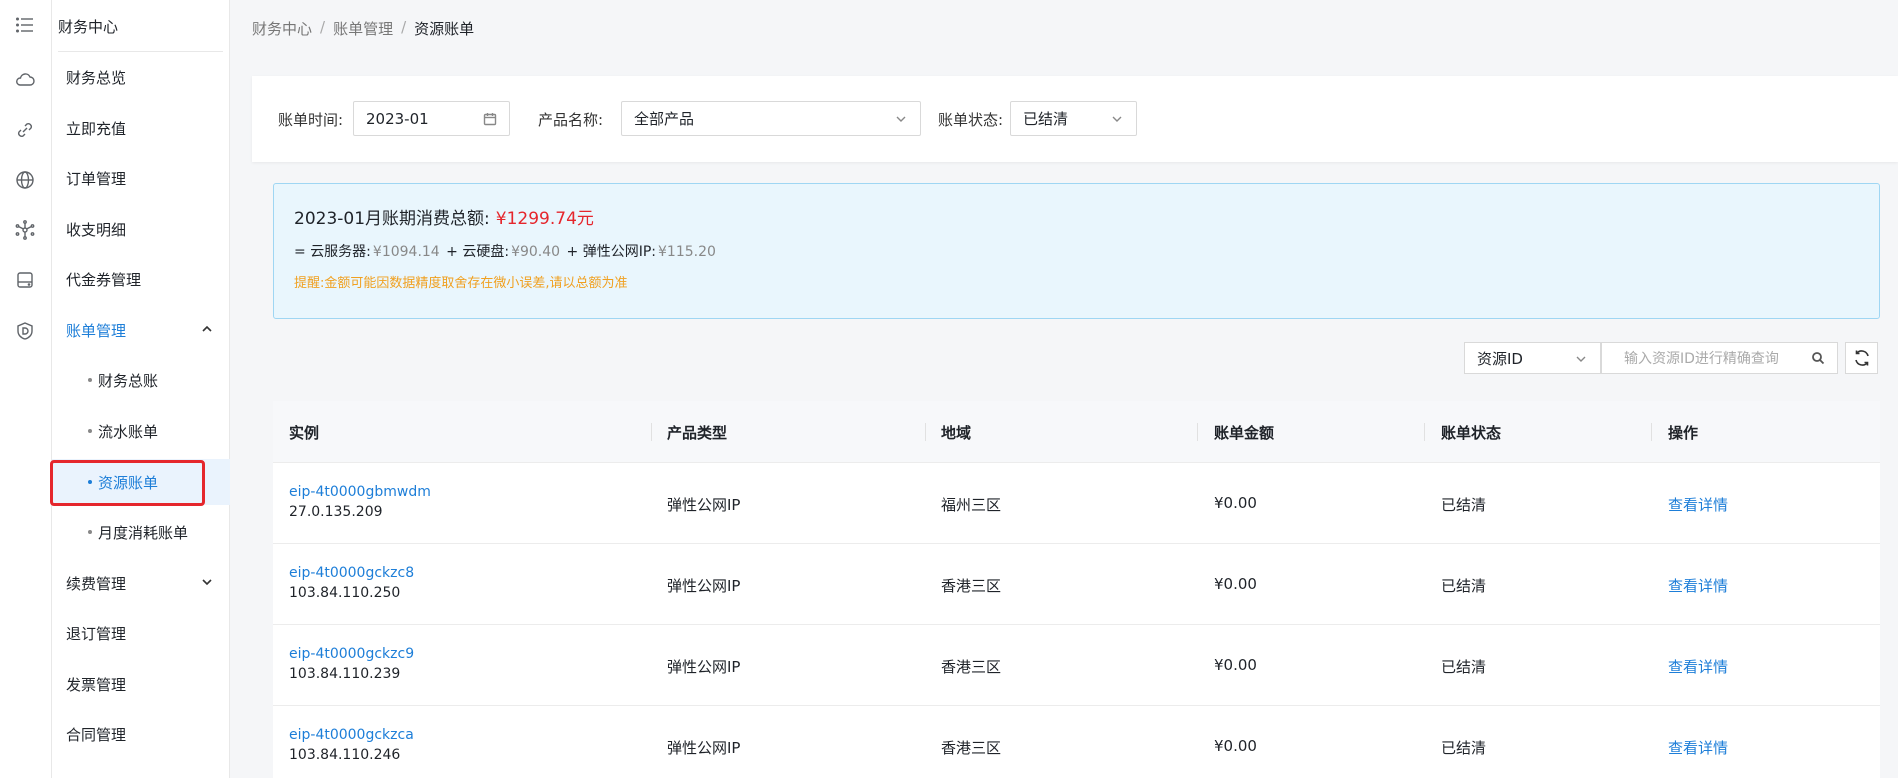 The width and height of the screenshot is (1898, 778). I want to click on sidebar-item-label: 合同管理, so click(96, 734).